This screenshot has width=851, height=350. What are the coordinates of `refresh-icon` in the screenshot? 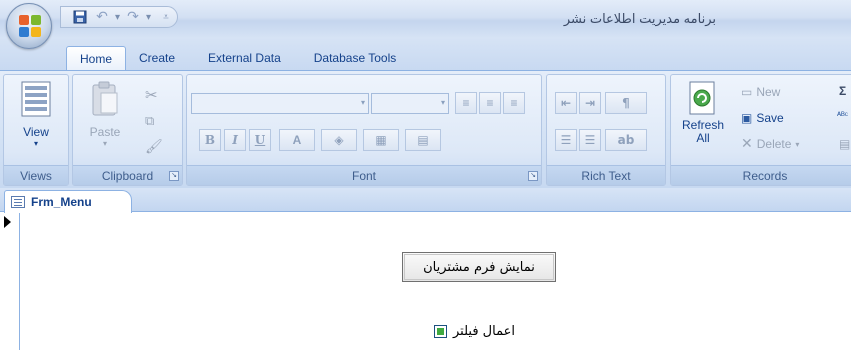 It's located at (703, 99).